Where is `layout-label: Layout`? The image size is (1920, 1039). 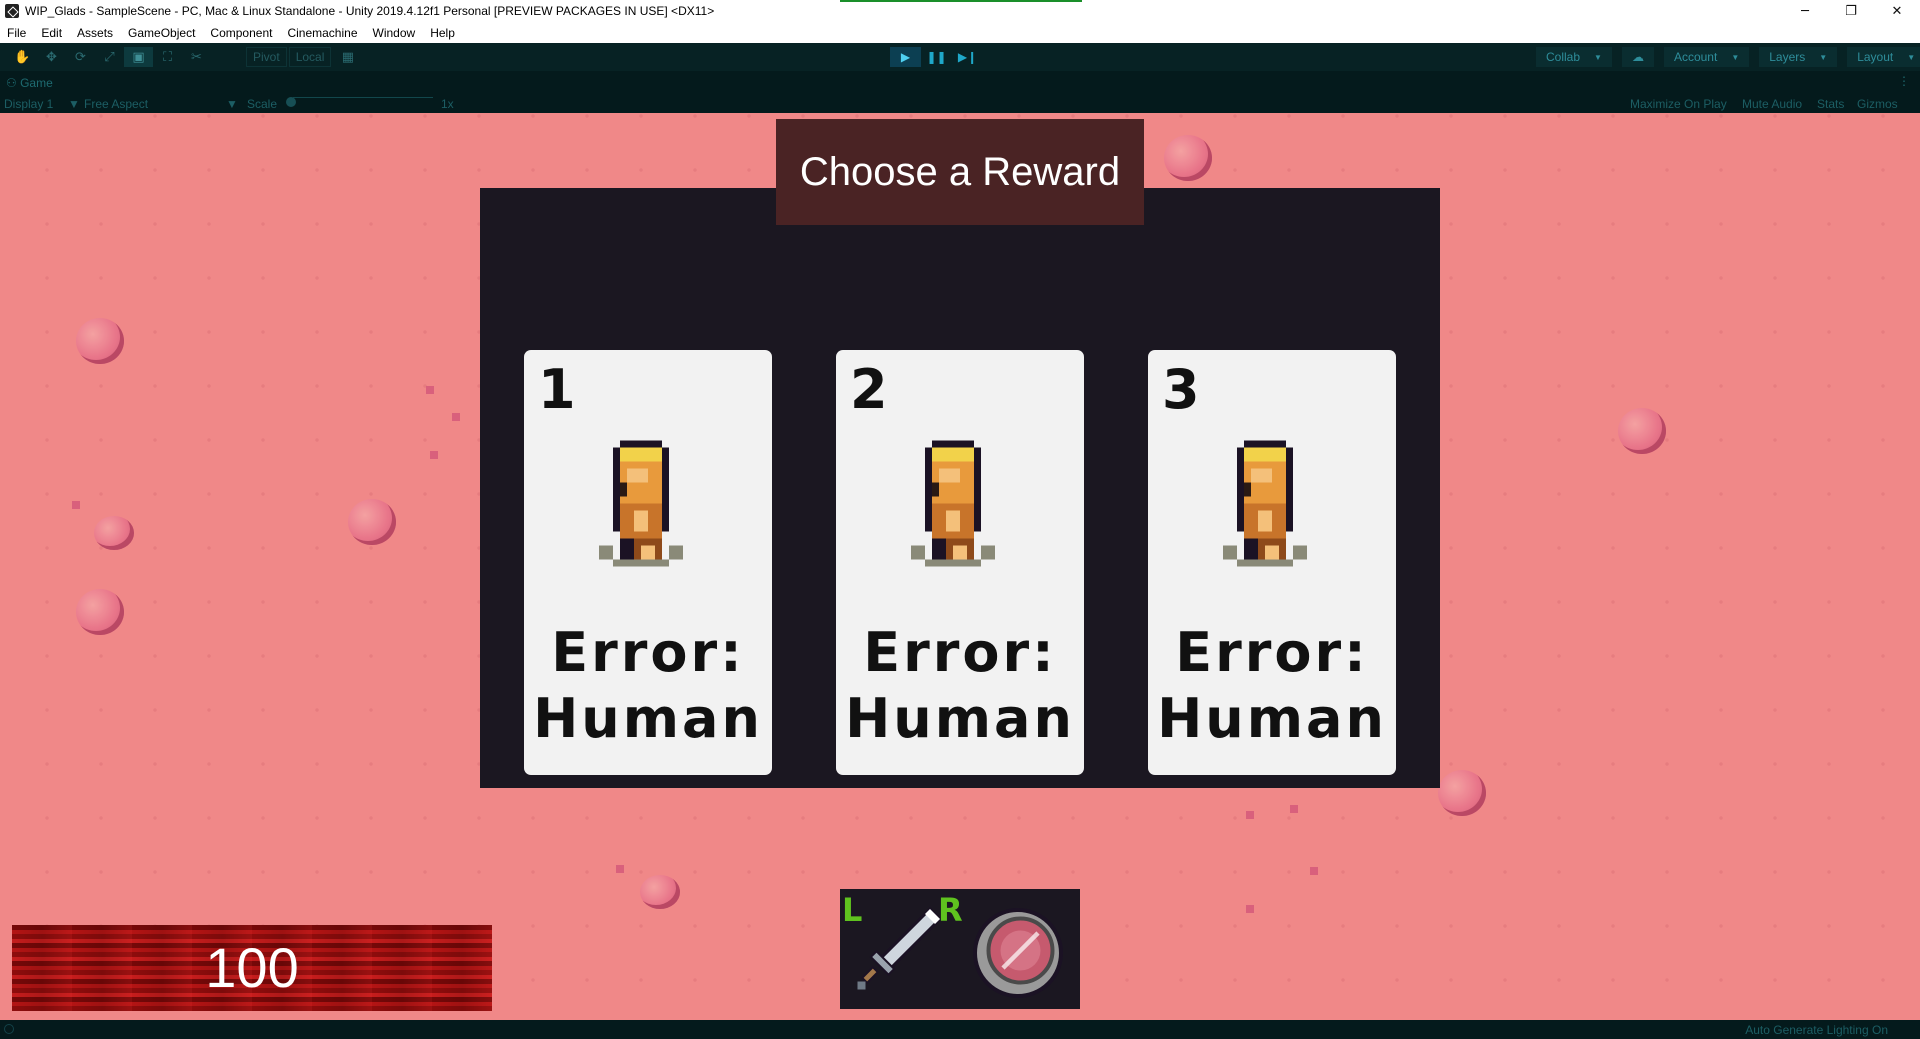
layout-label: Layout is located at coordinates (1875, 57).